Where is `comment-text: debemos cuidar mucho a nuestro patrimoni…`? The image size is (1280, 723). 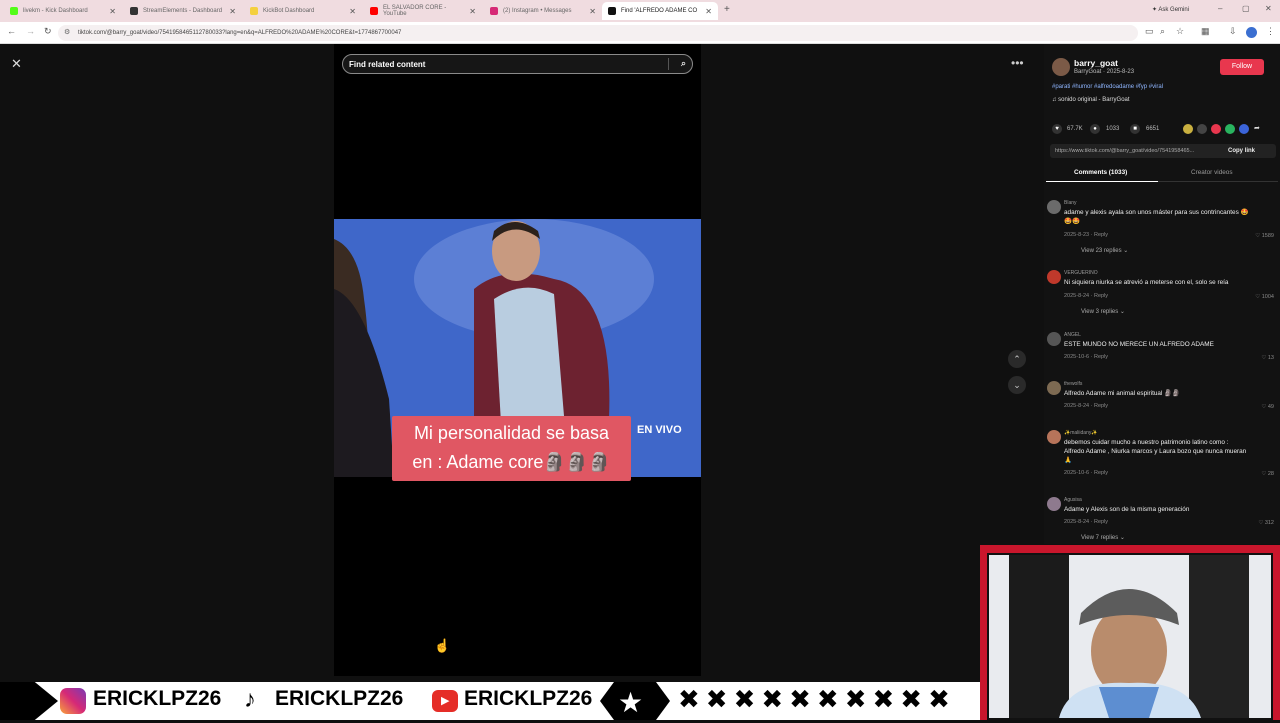
comment-text: debemos cuidar mucho a nuestro patrimoni… is located at coordinates (1155, 451).